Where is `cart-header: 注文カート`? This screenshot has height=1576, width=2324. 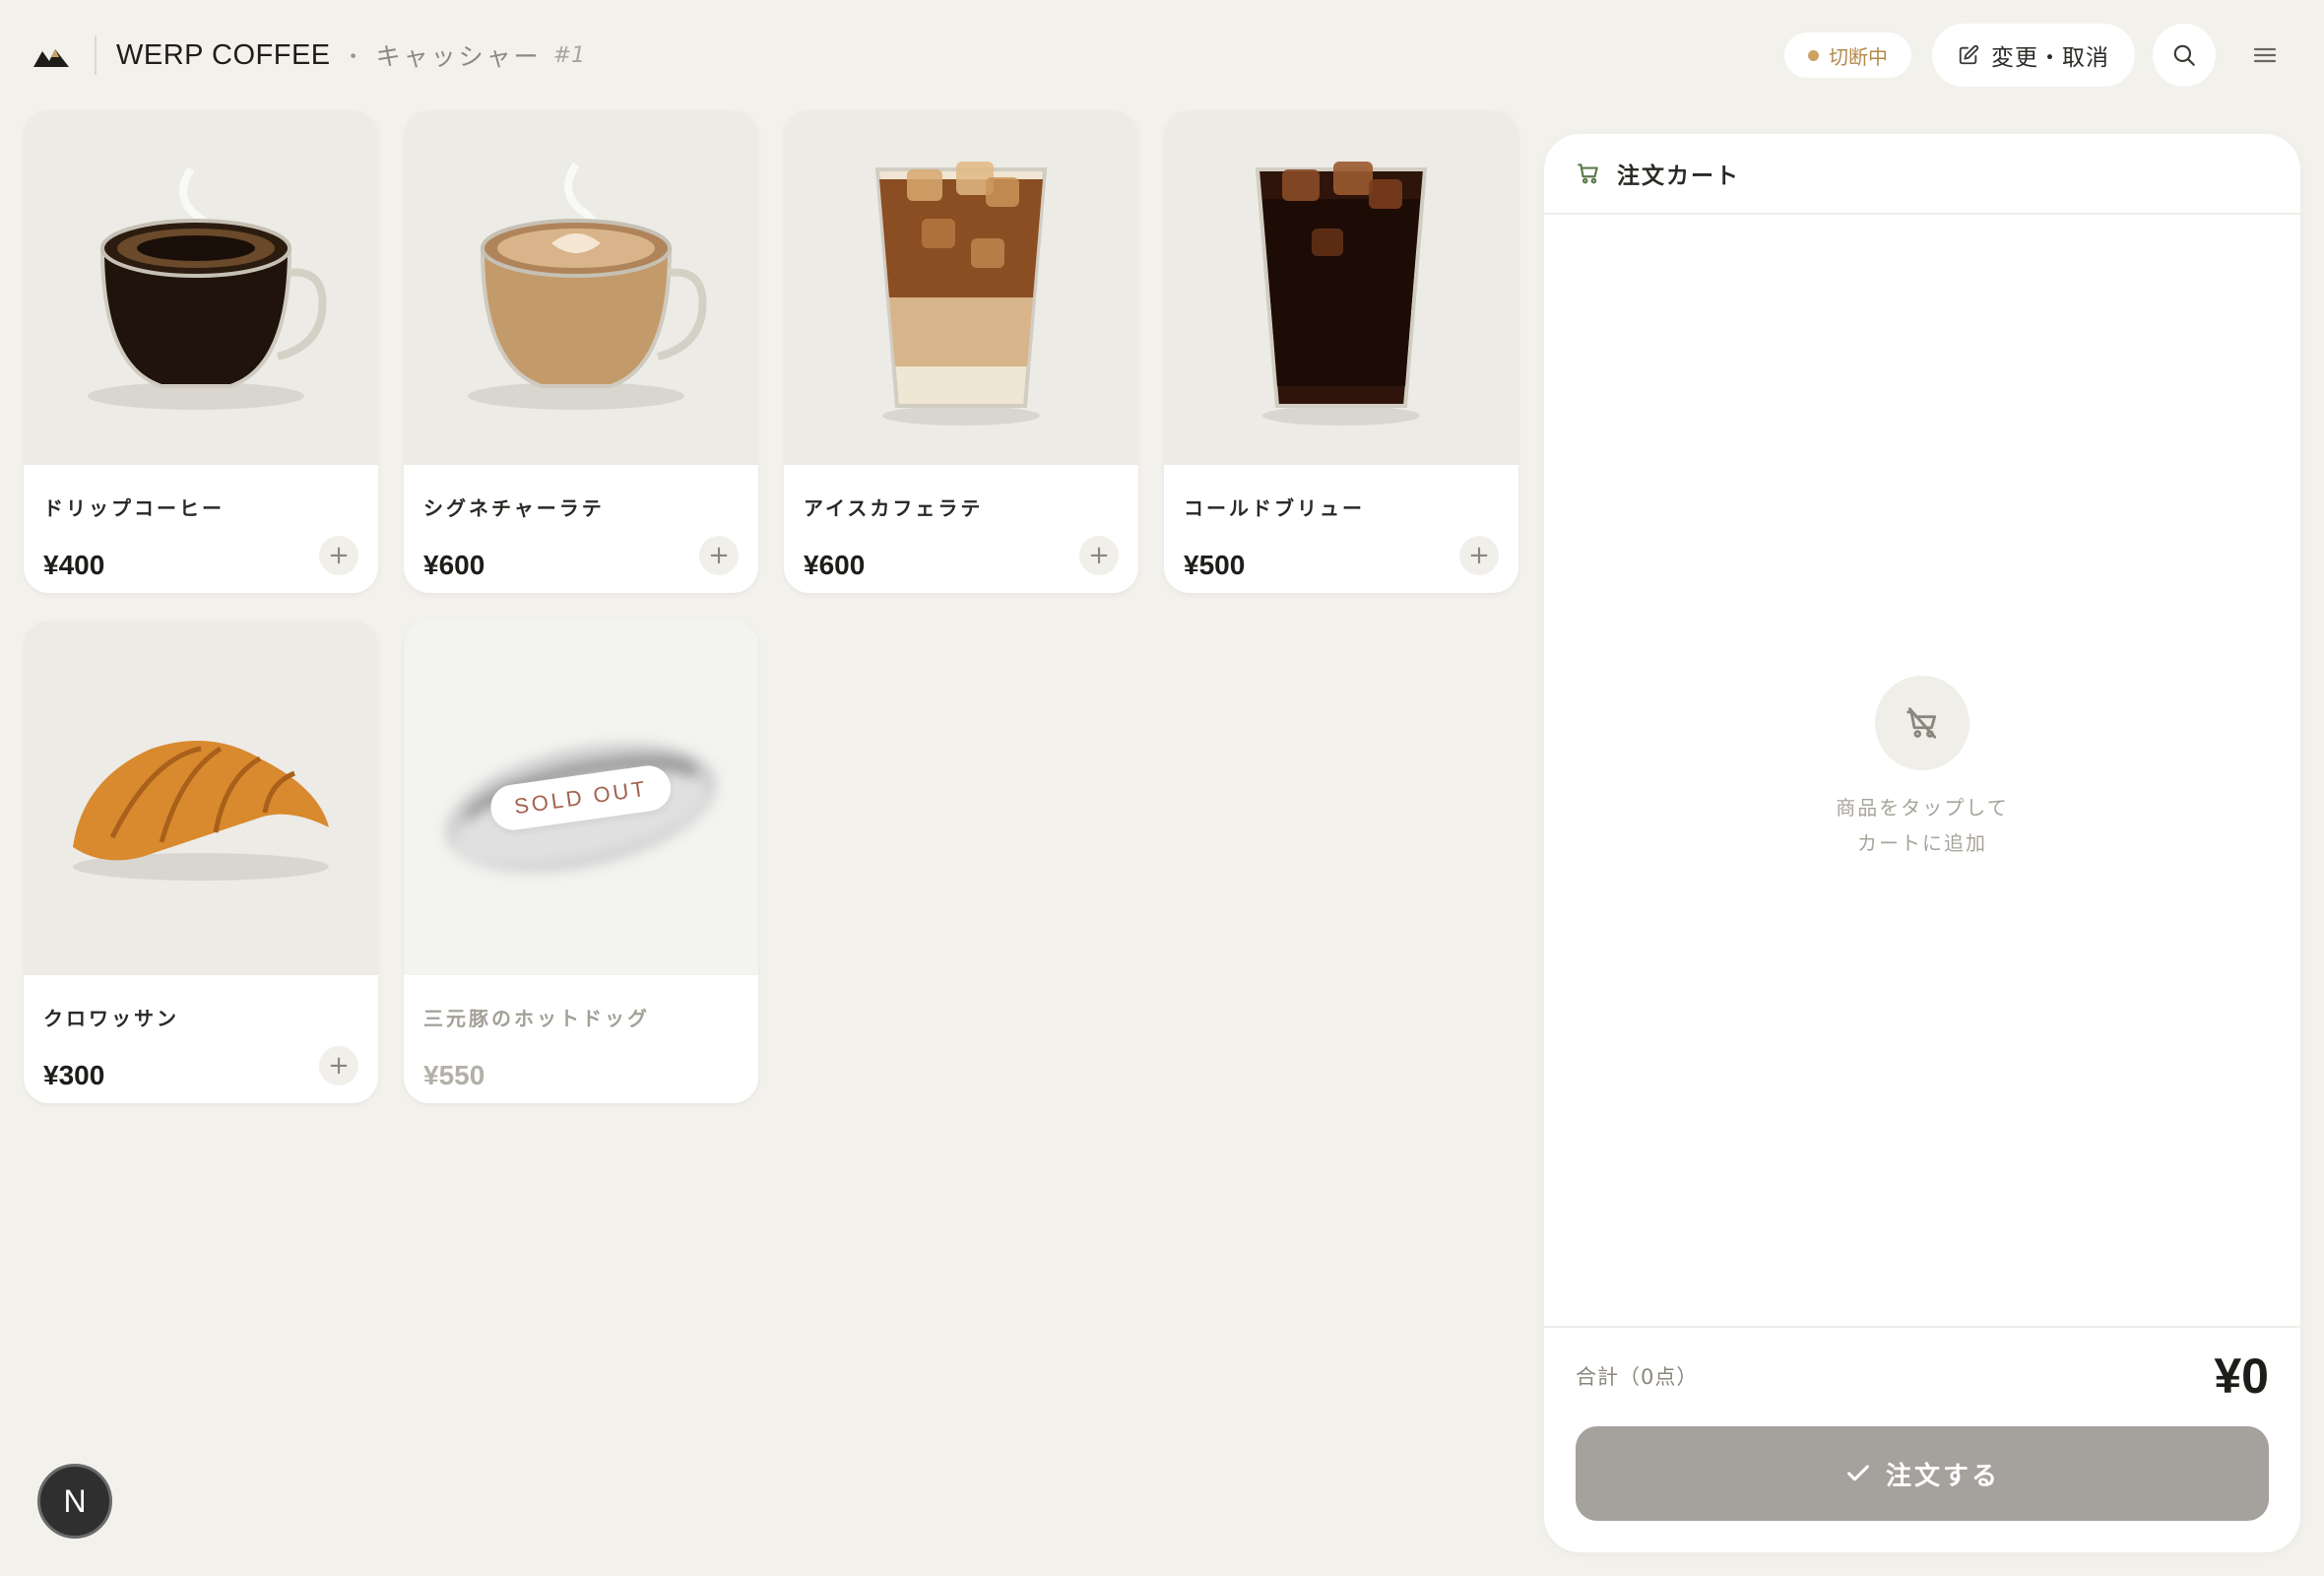
cart-header: 注文カート is located at coordinates (1922, 174).